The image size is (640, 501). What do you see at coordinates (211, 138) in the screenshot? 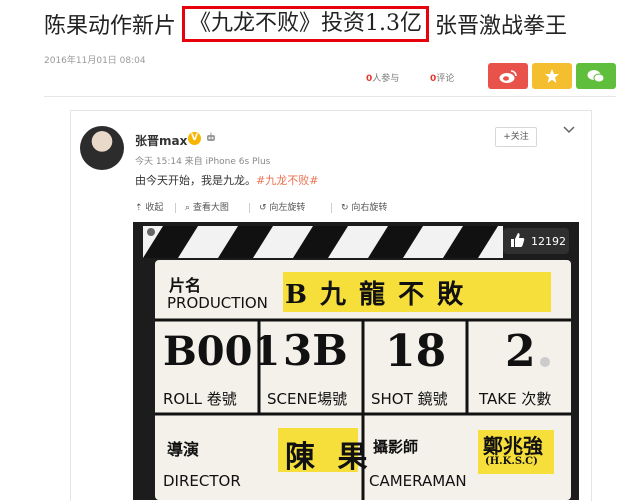
I see `member-icon` at bounding box center [211, 138].